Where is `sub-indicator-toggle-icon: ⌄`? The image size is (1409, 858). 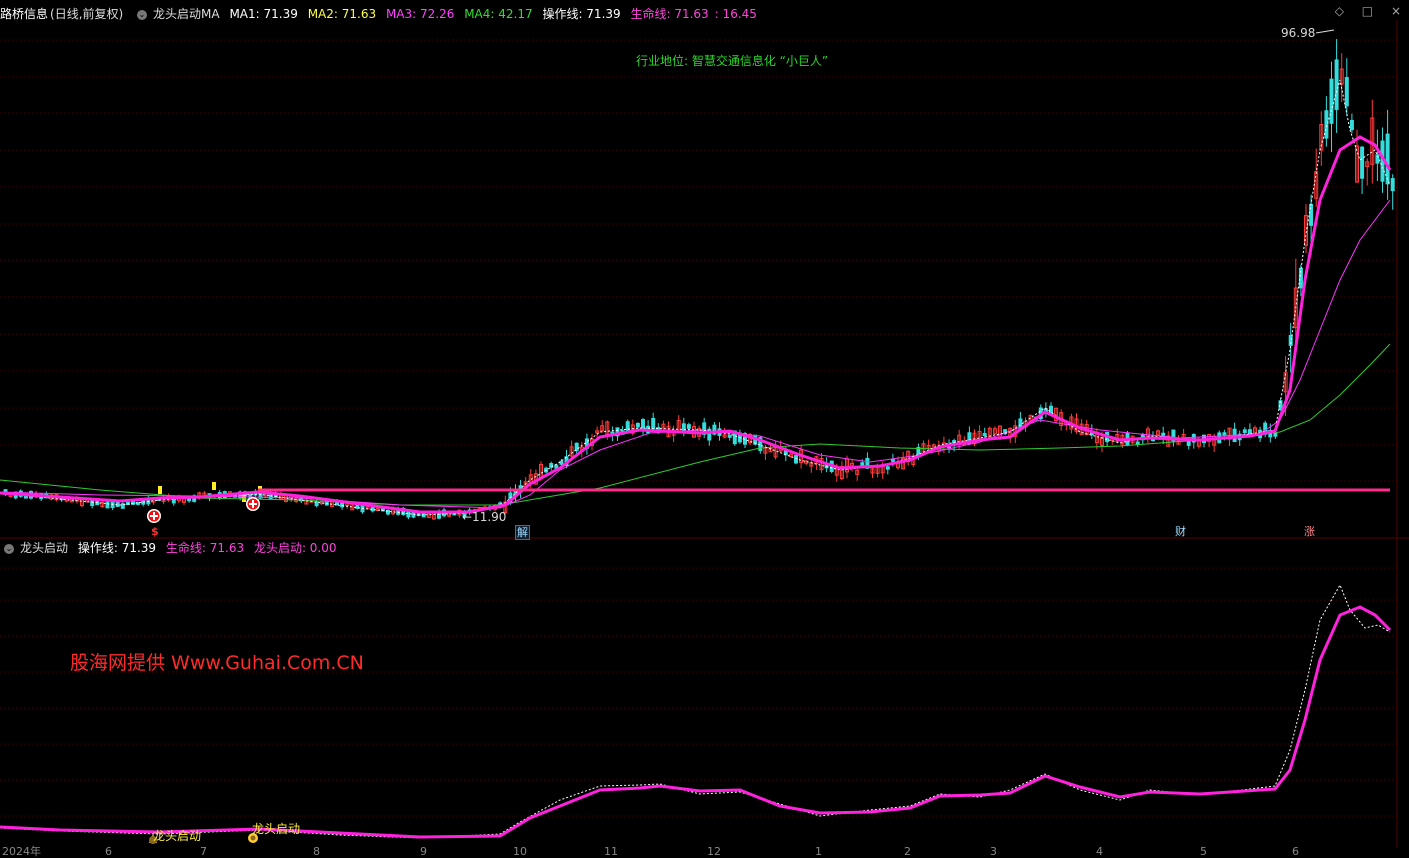
sub-indicator-toggle-icon: ⌄ is located at coordinates (9, 548).